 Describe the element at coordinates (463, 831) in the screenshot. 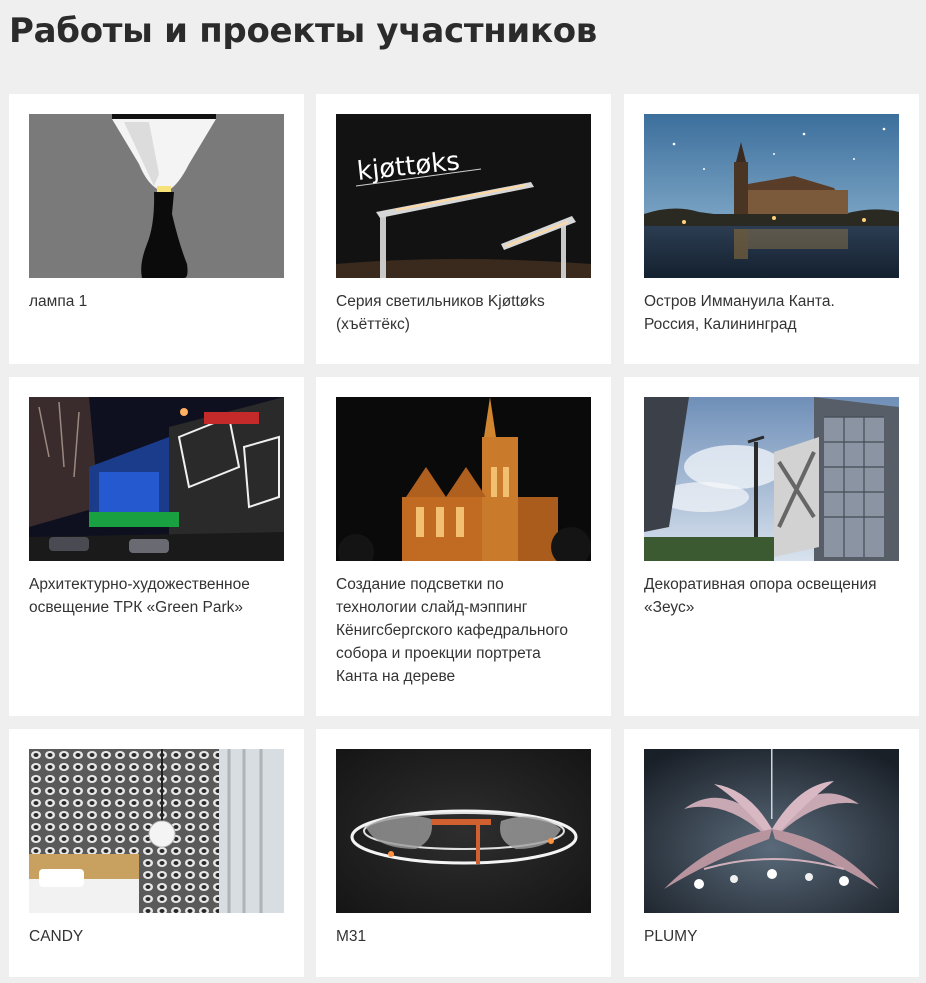

I see `project-image-m31` at that location.